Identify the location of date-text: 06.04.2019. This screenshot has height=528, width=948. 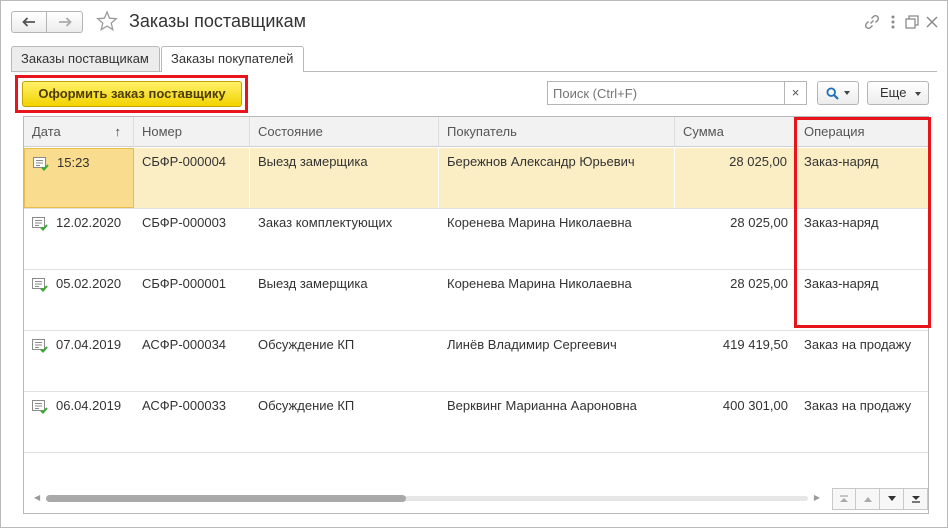
(89, 405).